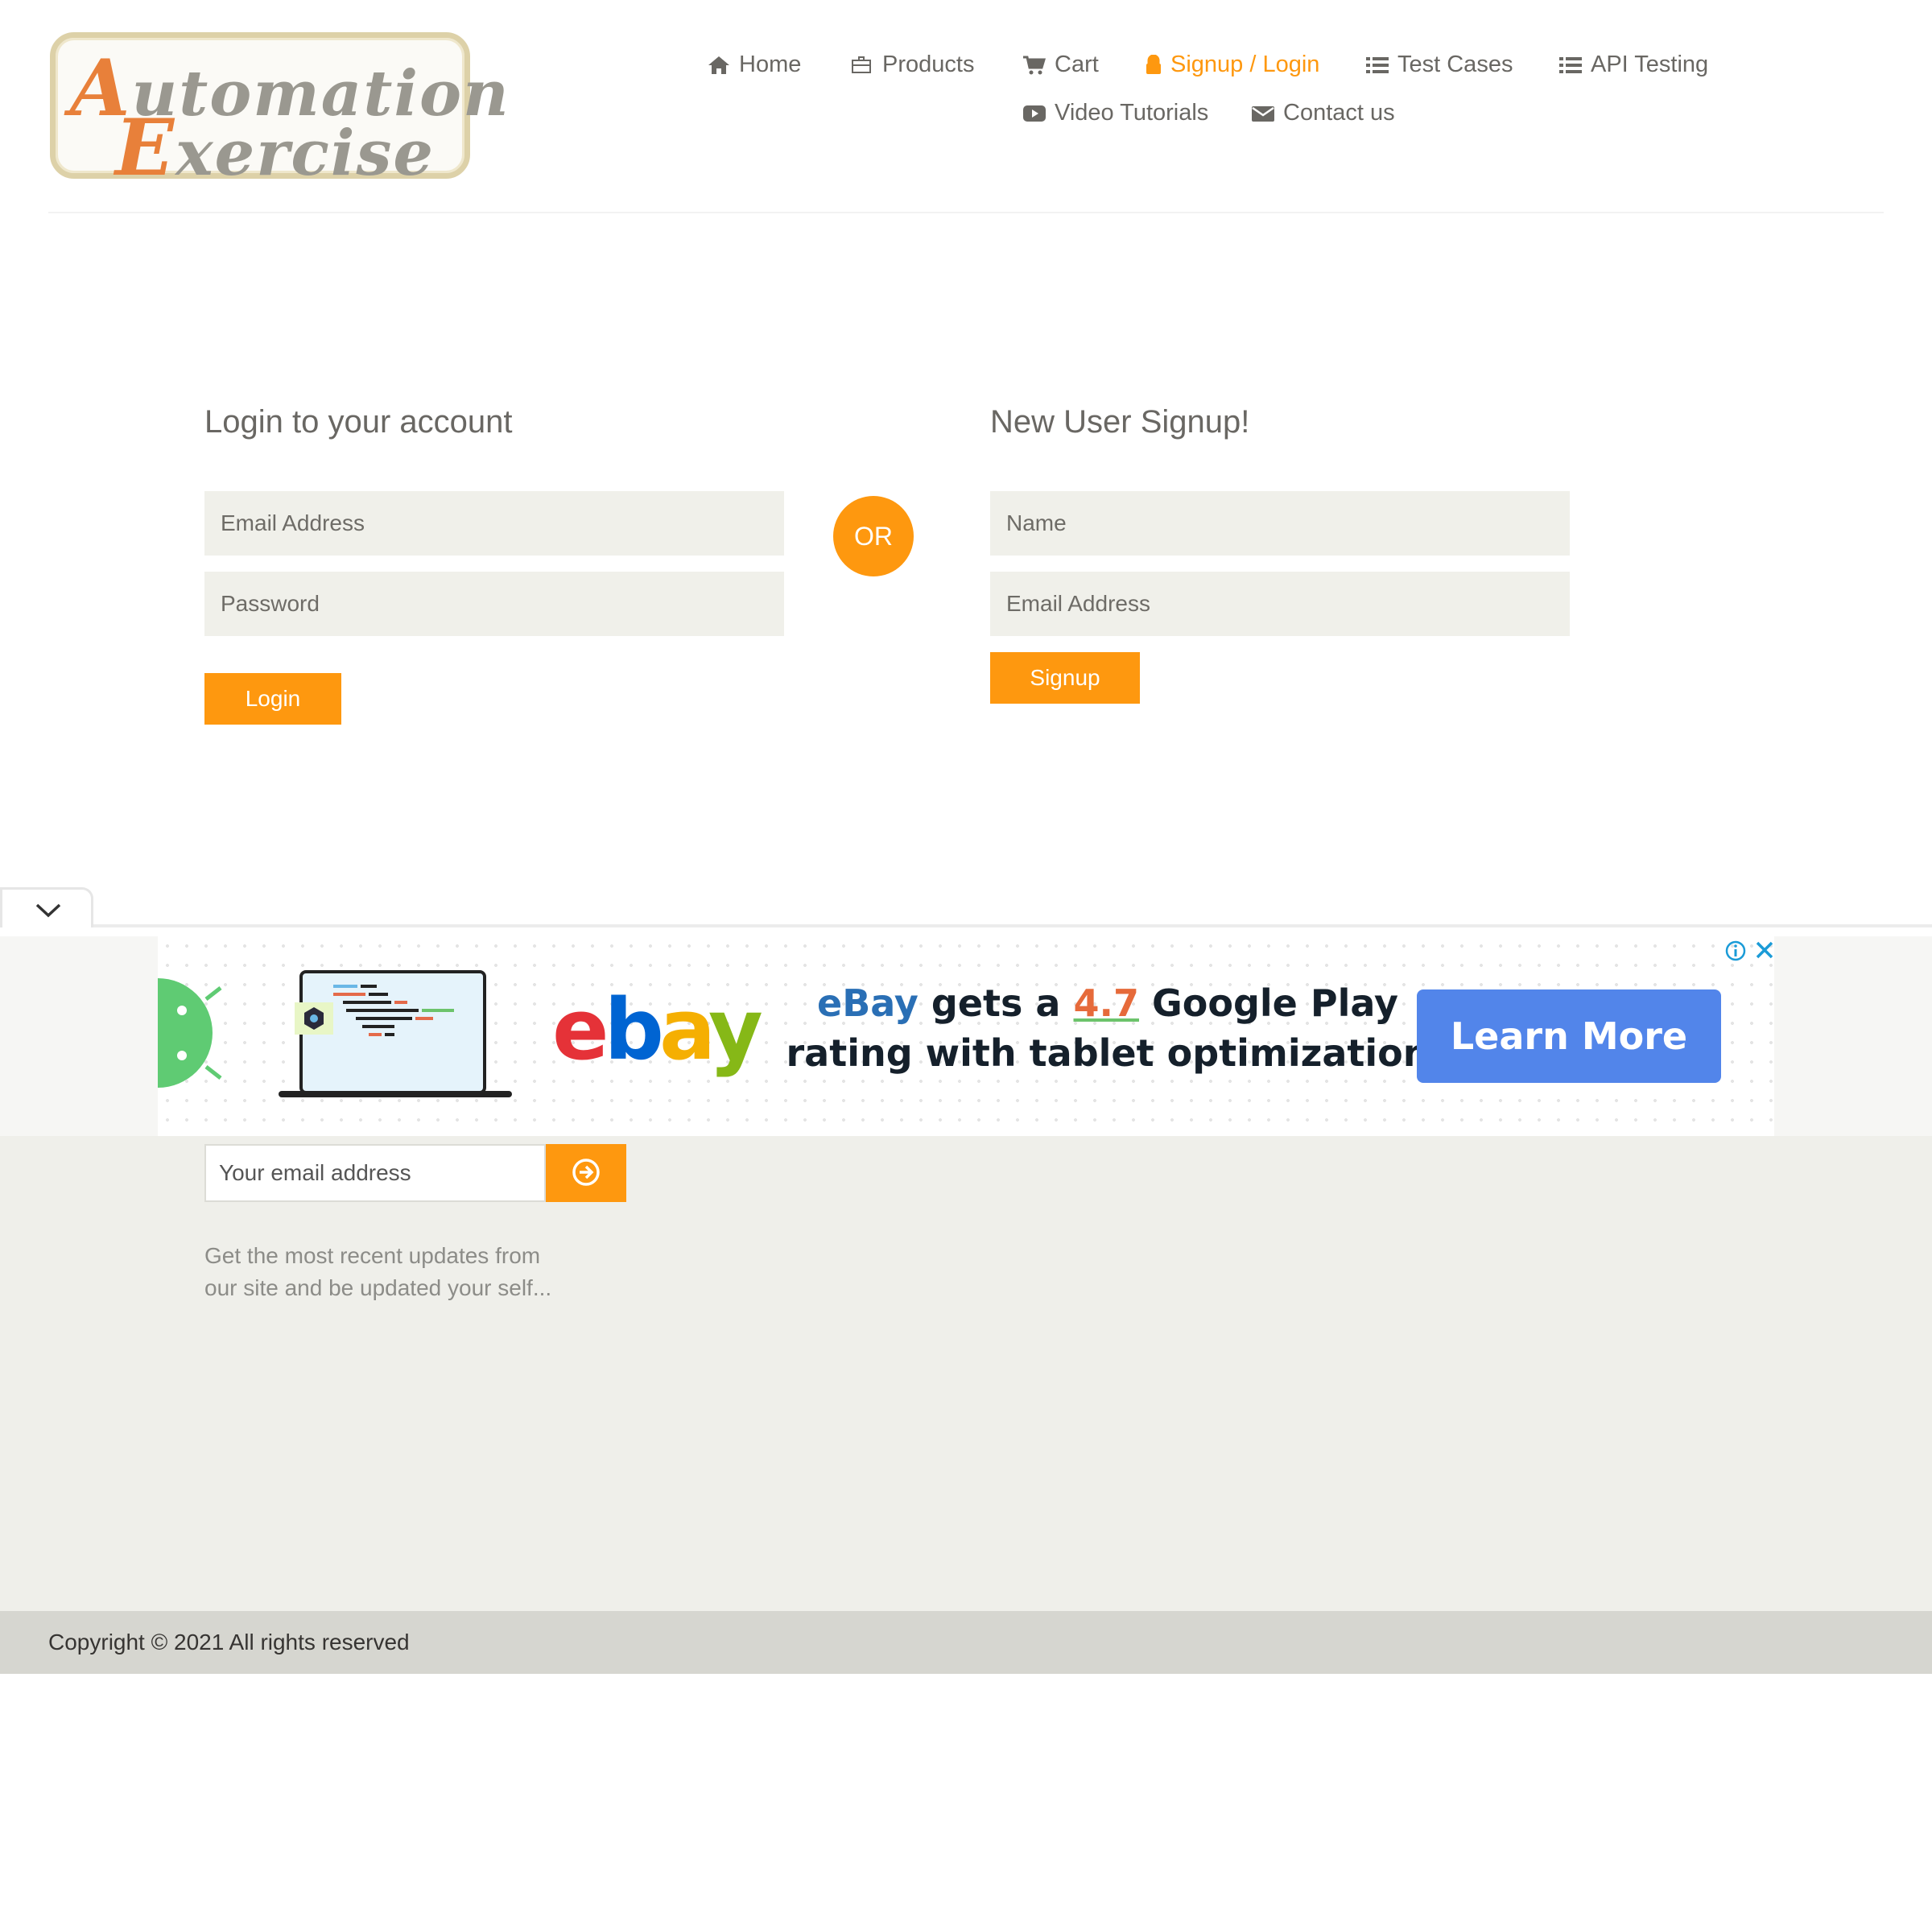  What do you see at coordinates (272, 699) in the screenshot?
I see `login-button: Login` at bounding box center [272, 699].